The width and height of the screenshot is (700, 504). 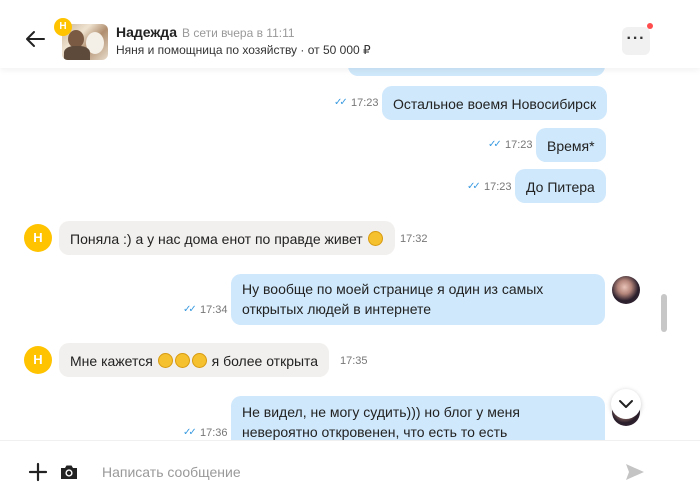 I want to click on contact-name: Надежда, so click(x=146, y=32).